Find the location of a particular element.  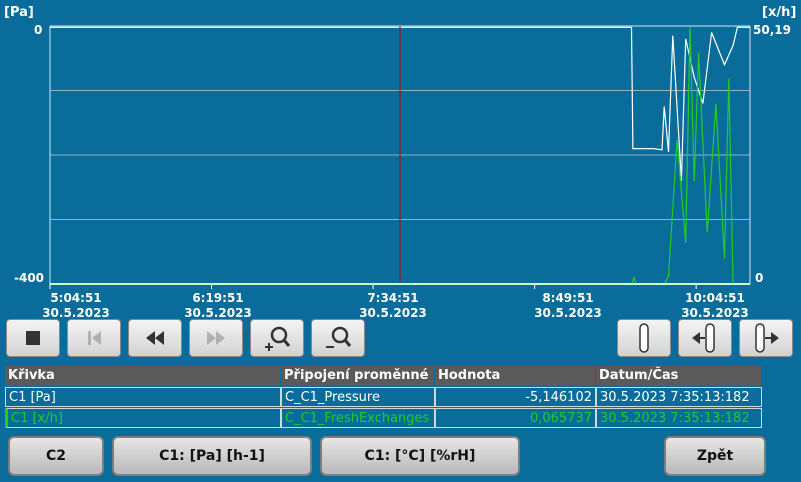

zoom-out-icon is located at coordinates (339, 337).